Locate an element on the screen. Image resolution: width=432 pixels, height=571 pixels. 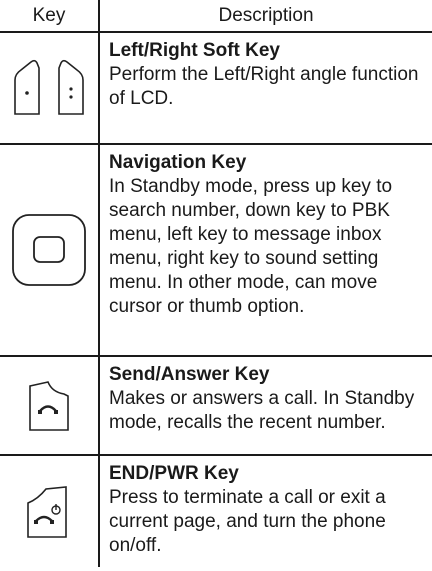
key-column-header: Key is located at coordinates (50, 16).